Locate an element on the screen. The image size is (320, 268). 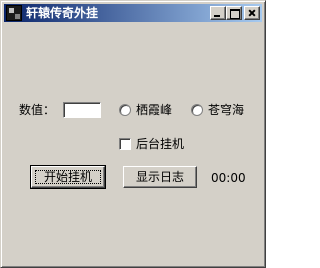
radio-qixiafeng is located at coordinates (125, 110).